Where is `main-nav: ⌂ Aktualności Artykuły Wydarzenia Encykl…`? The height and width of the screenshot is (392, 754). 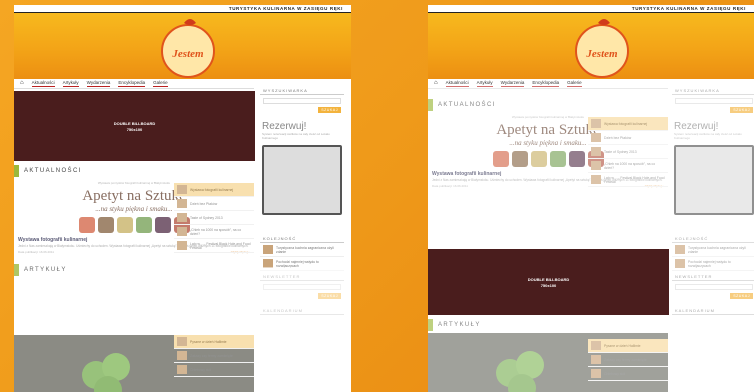 main-nav: ⌂ Aktualności Artykuły Wydarzenia Encykl… is located at coordinates (134, 84).